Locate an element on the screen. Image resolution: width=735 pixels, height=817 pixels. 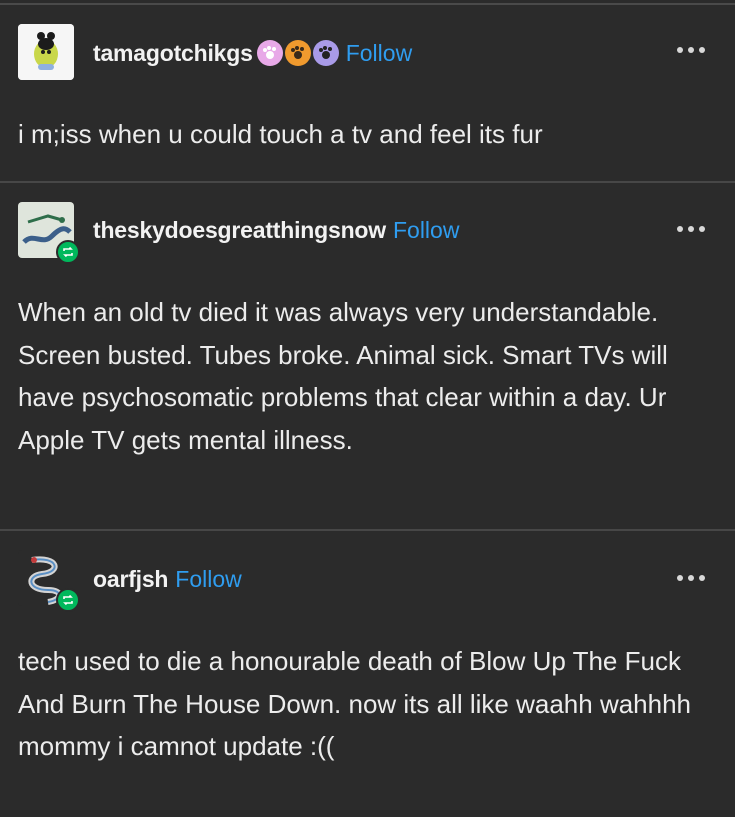
paw-badge-orange-icon is located at coordinates (297, 53).